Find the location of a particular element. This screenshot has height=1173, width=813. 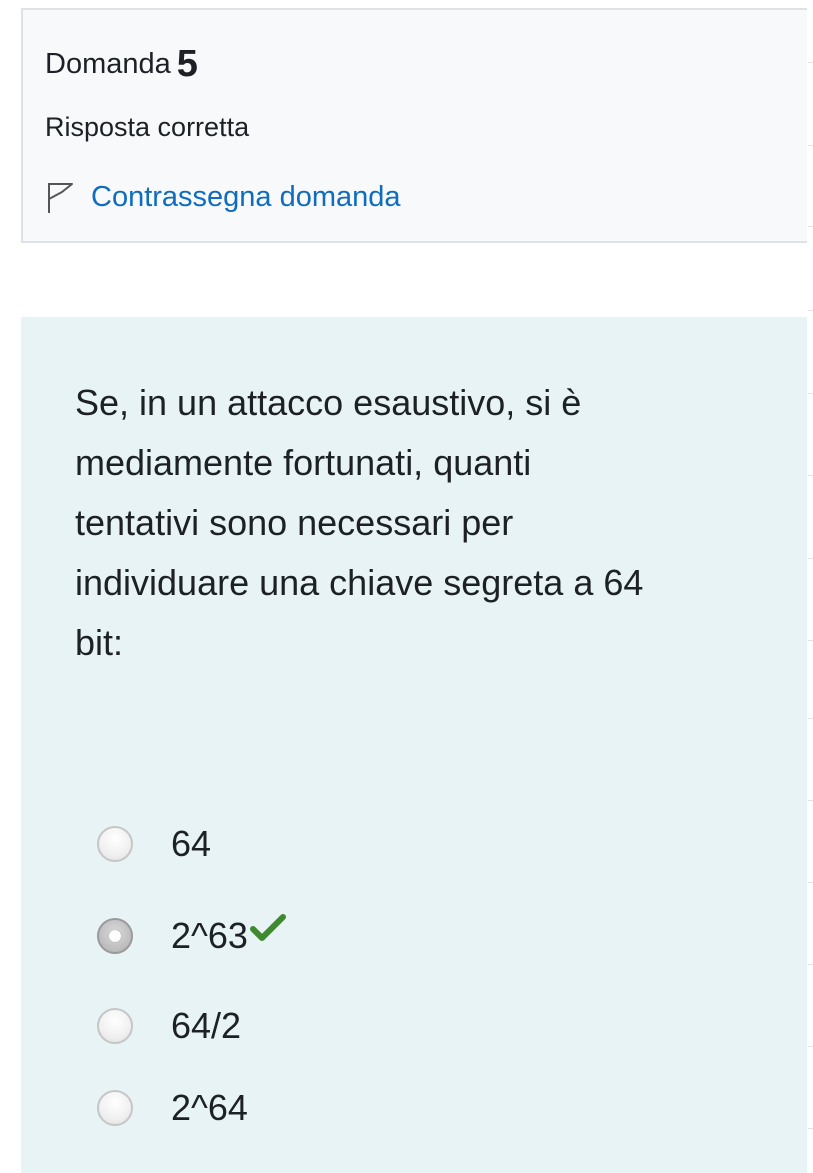

answer-option: 2^63 is located at coordinates (191, 936).